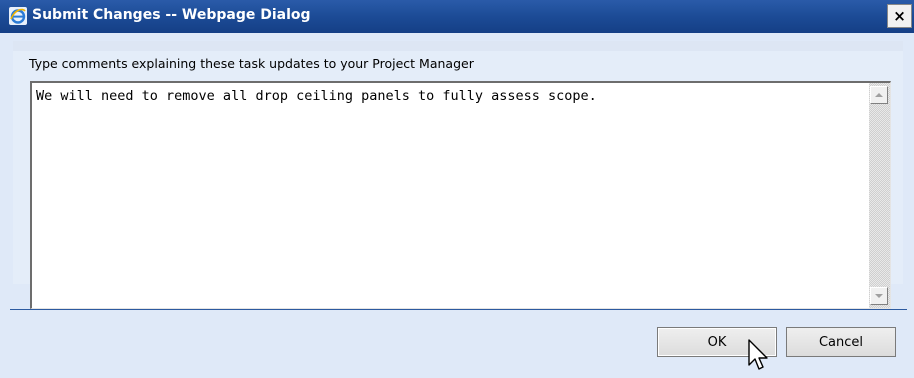 The height and width of the screenshot is (378, 914). I want to click on close-icon: ×, so click(899, 16).